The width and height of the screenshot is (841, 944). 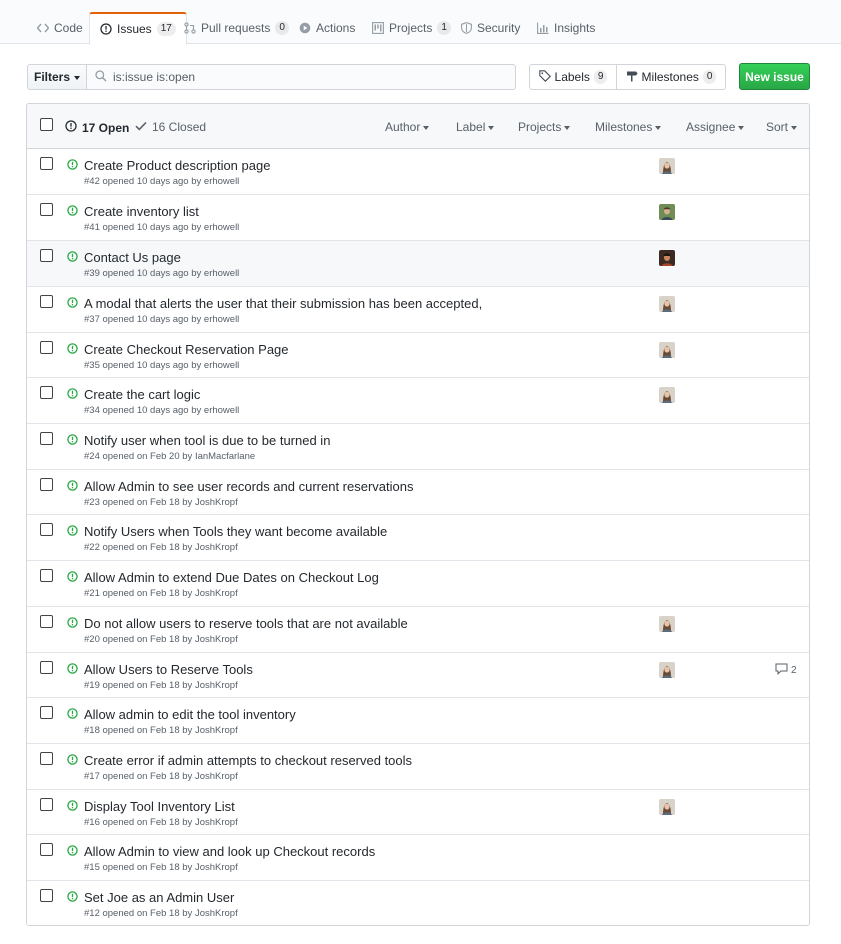 What do you see at coordinates (327, 28) in the screenshot?
I see `tab-actions: Actions` at bounding box center [327, 28].